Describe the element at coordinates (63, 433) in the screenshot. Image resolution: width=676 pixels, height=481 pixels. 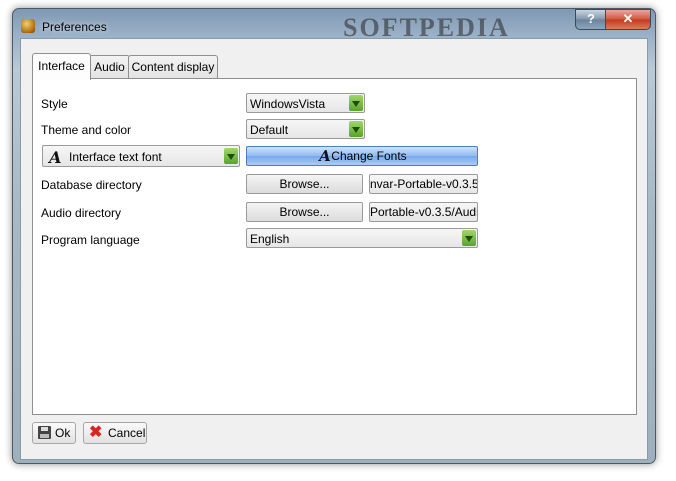
I see `ok-label: Ok` at that location.